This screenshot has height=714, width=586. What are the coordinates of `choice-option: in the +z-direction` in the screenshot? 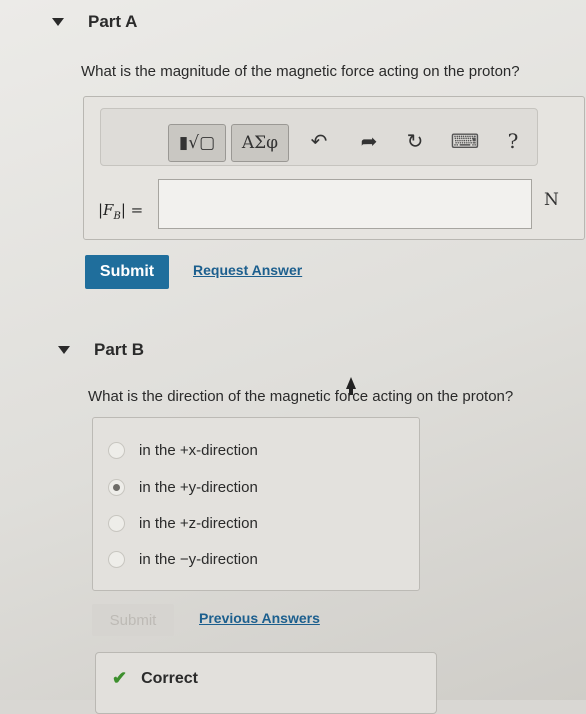 It's located at (183, 523).